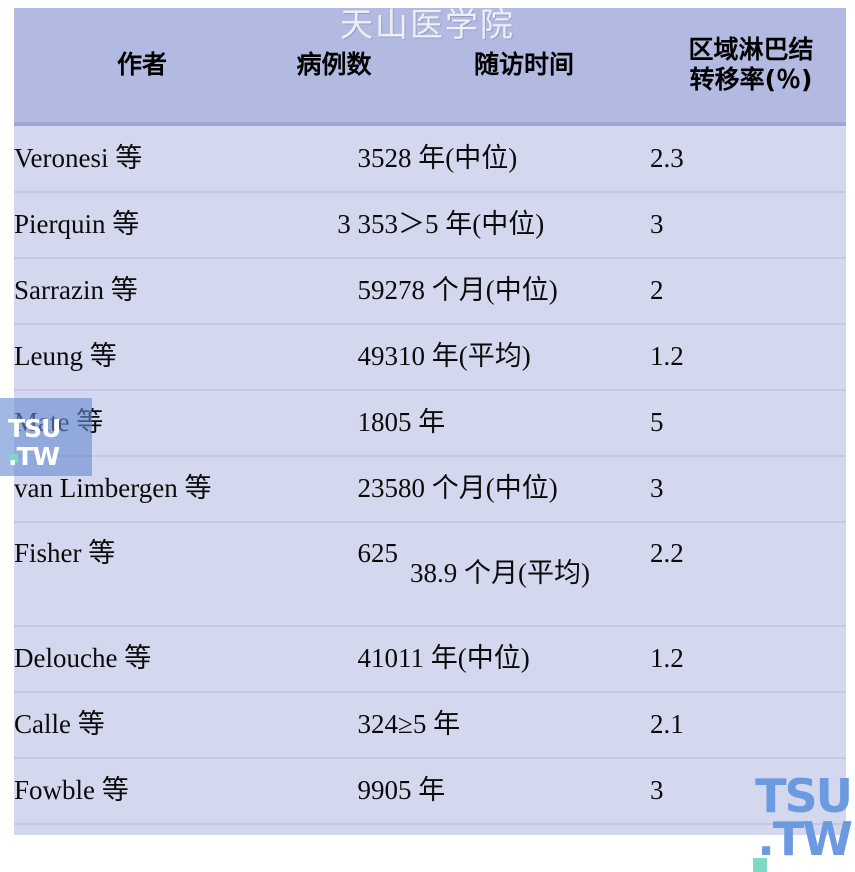 The image size is (855, 872). What do you see at coordinates (334, 356) in the screenshot?
I see `cell-cases: 493` at bounding box center [334, 356].